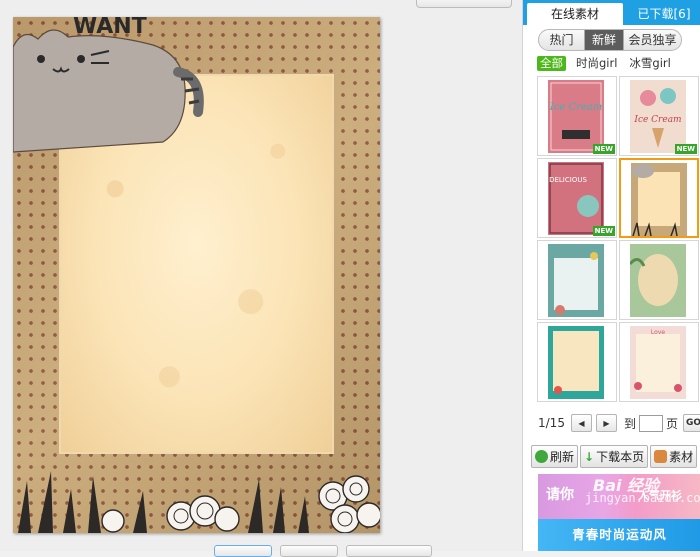 Image resolution: width=700 pixels, height=557 pixels. I want to click on caret-right-icon: ▶, so click(606, 423).